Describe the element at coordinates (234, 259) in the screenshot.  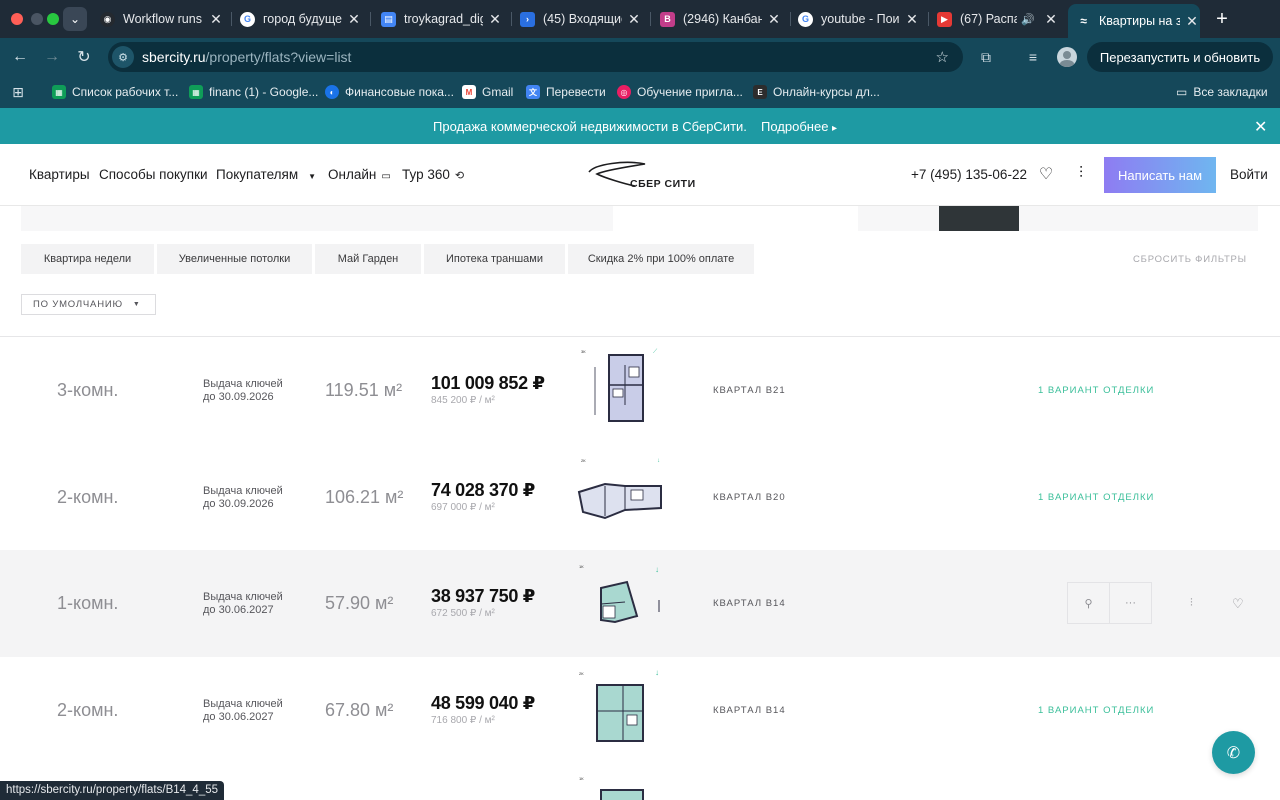
I see `chip-high-ceilings: Увеличенные потолки` at that location.